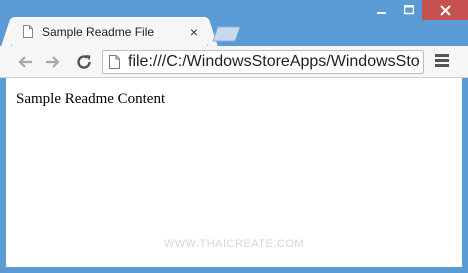  What do you see at coordinates (194, 32) in the screenshot?
I see `tab-close-button: ×` at bounding box center [194, 32].